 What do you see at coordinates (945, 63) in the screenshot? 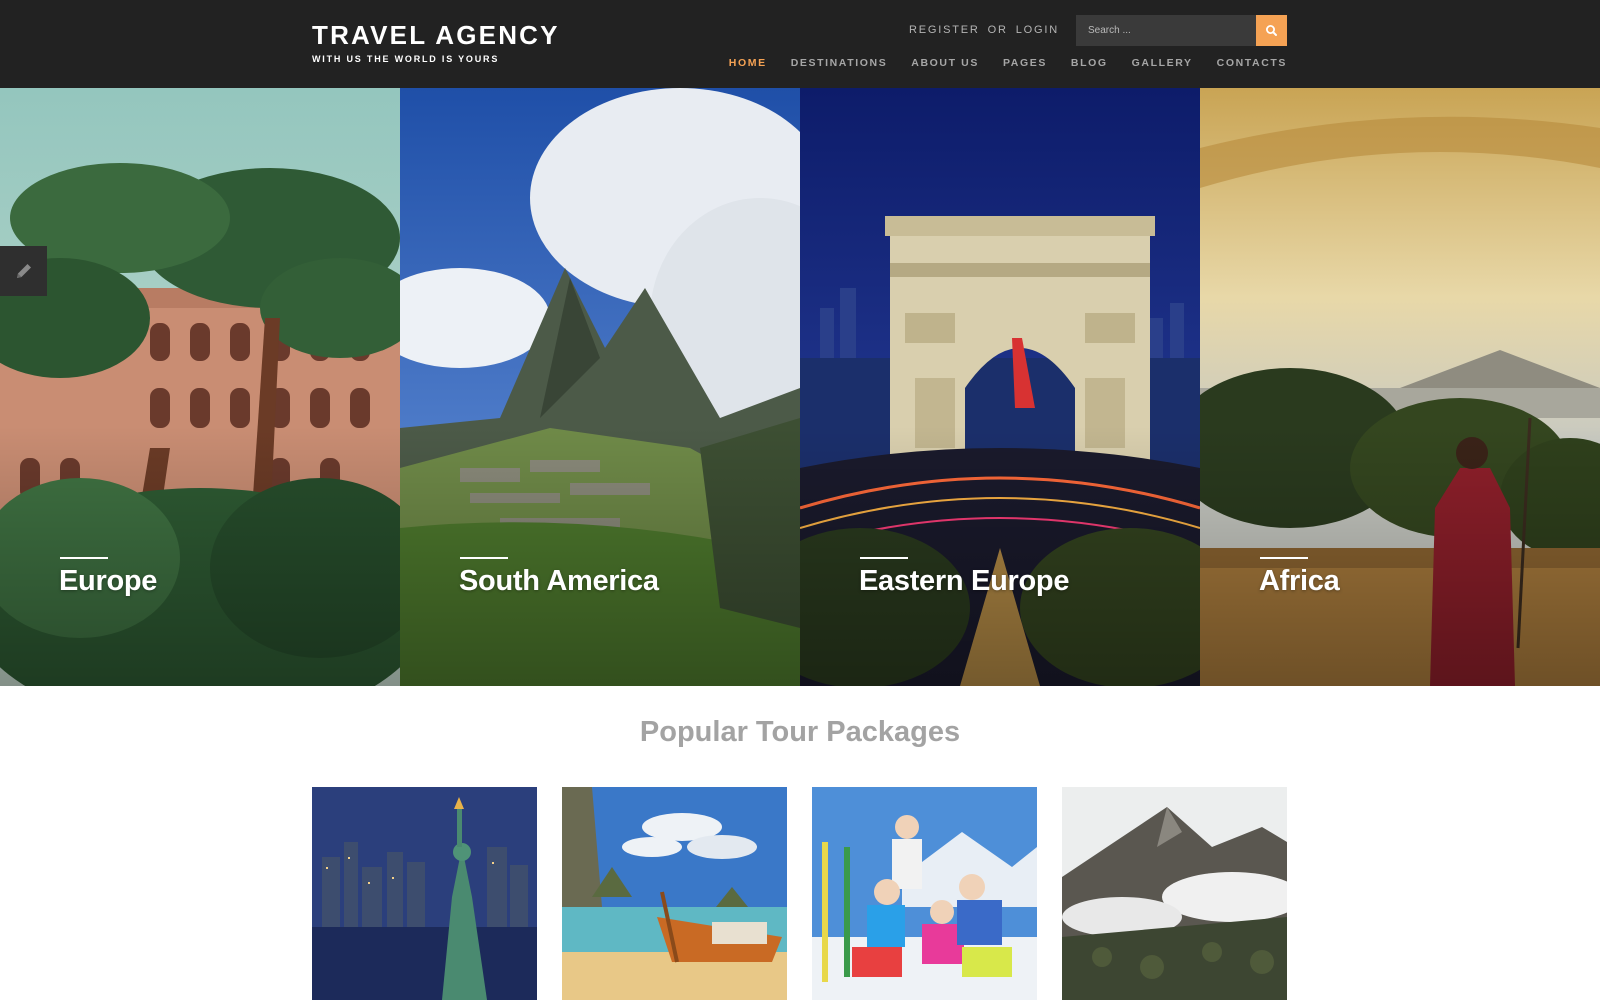
I see `nav-item-about-us: ABOUT US` at bounding box center [945, 63].